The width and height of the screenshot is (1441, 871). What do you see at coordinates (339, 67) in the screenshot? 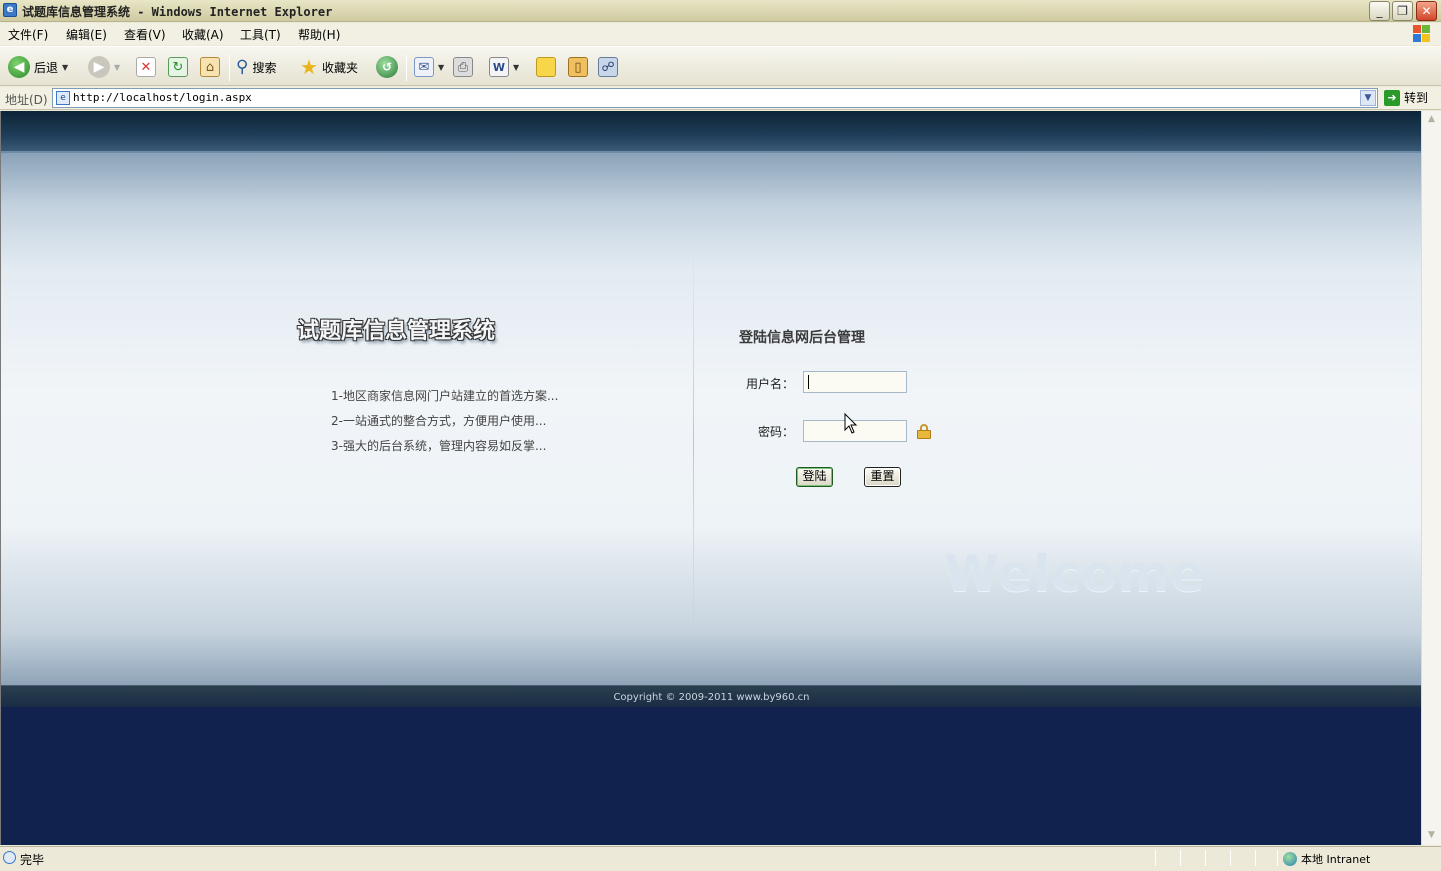
I see `favorites-label: 收藏夹` at bounding box center [339, 67].